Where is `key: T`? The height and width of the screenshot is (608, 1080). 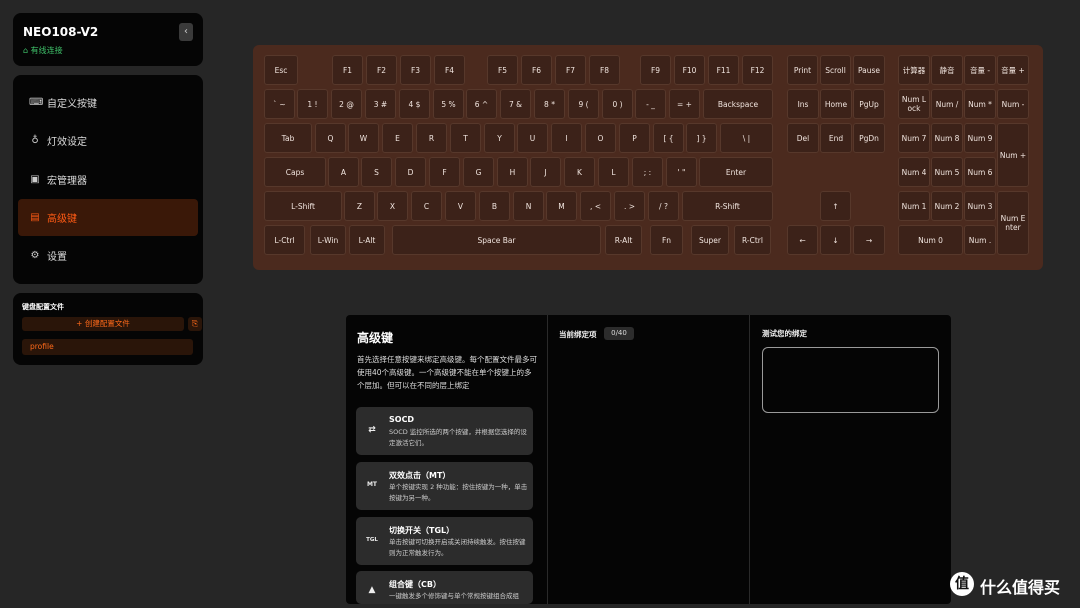 key: T is located at coordinates (465, 138).